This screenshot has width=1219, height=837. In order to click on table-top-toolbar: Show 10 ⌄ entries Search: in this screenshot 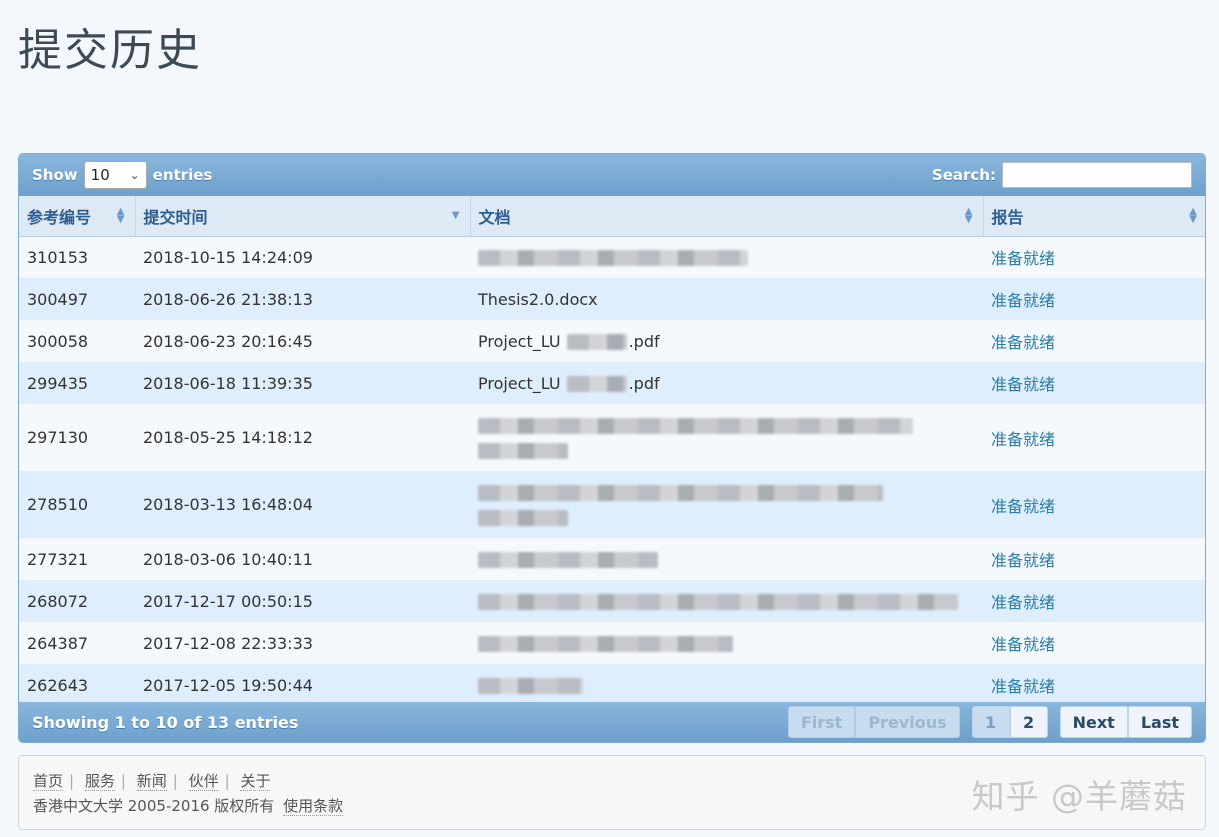, I will do `click(612, 175)`.